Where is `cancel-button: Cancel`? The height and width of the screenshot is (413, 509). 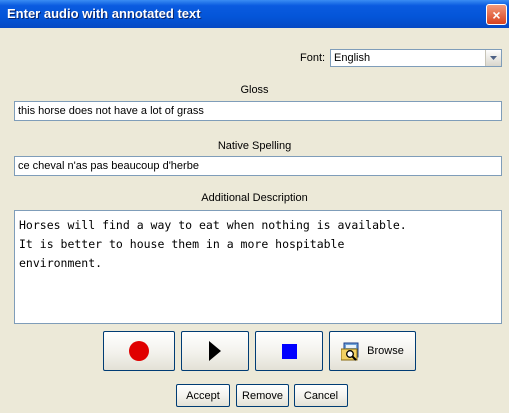 cancel-button: Cancel is located at coordinates (321, 395).